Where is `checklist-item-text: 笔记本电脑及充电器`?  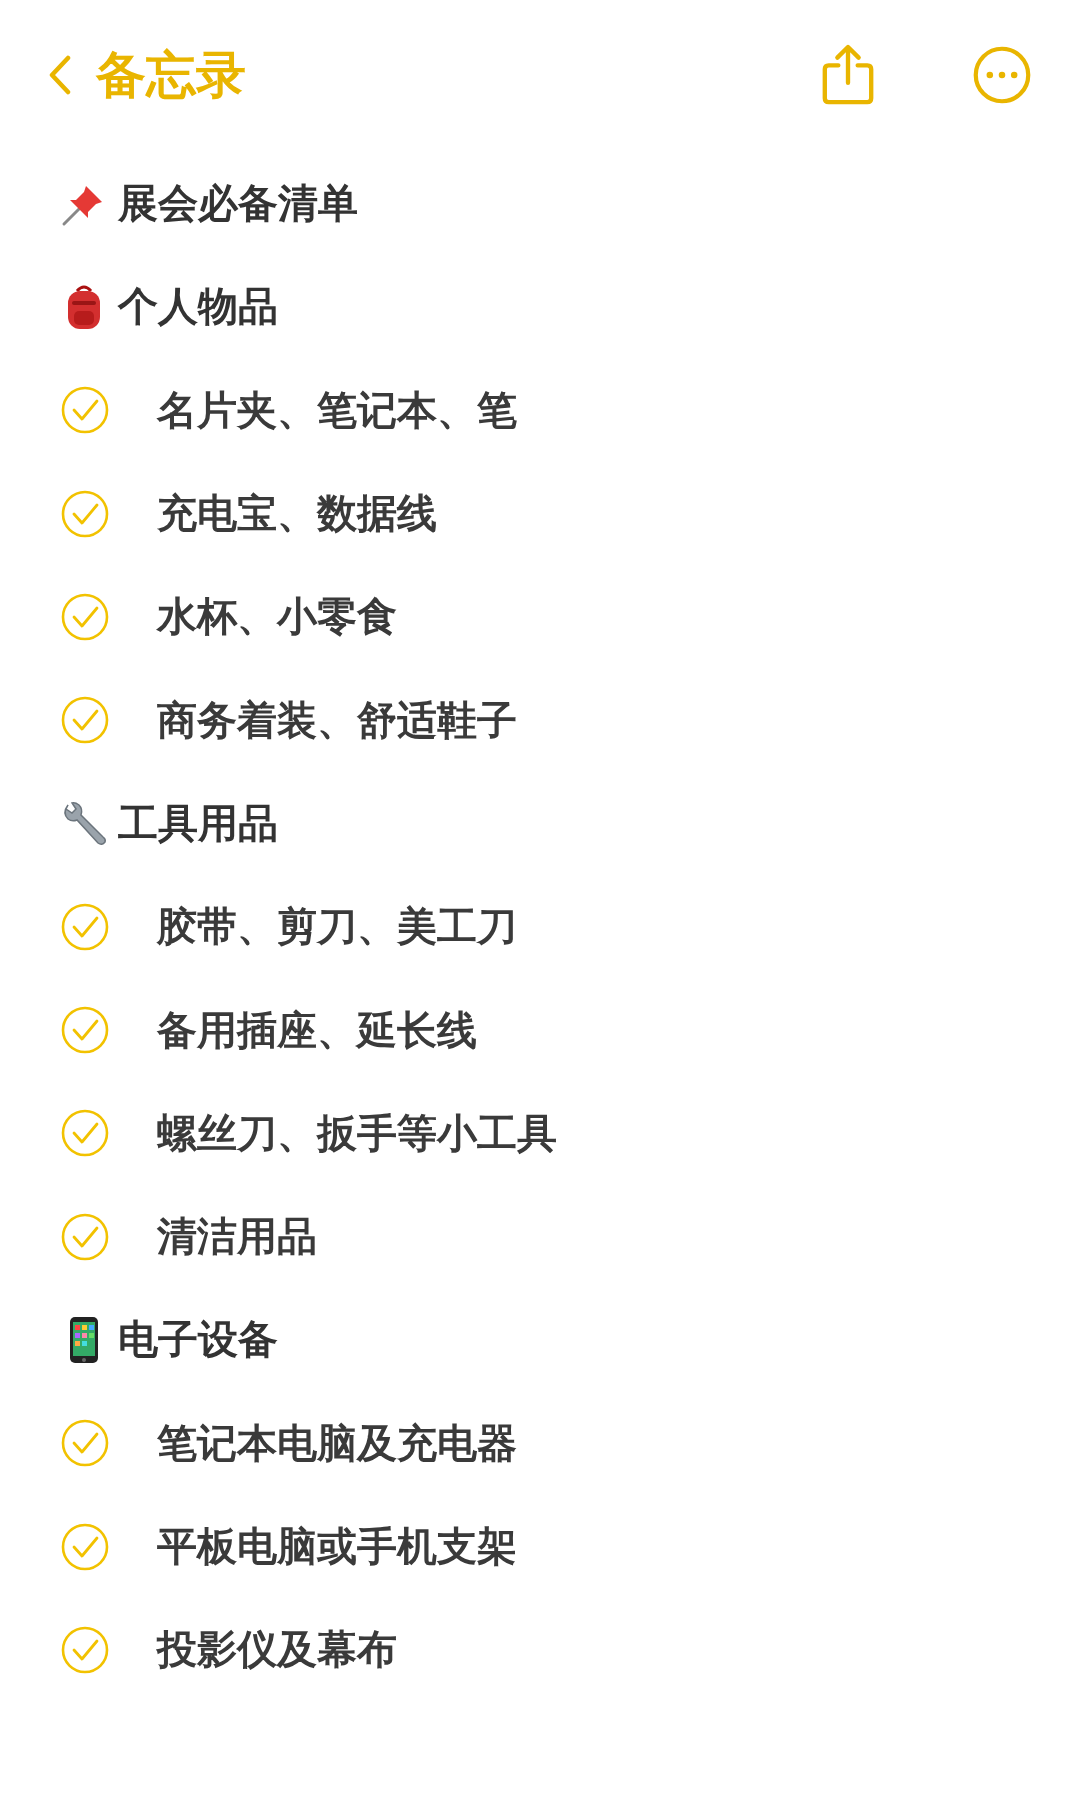 checklist-item-text: 笔记本电脑及充电器 is located at coordinates (337, 1443).